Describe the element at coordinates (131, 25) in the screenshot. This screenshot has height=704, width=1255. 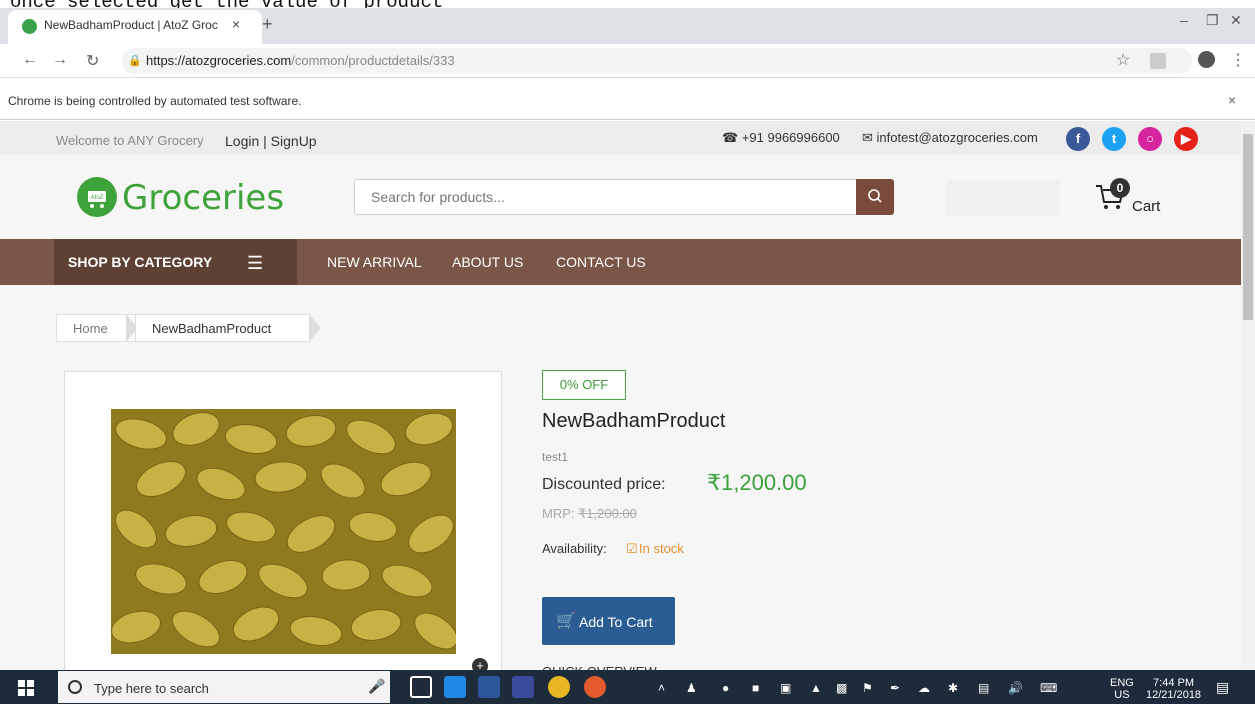
I see `tab-title: NewBadhamProduct | AtoZ Groc` at that location.